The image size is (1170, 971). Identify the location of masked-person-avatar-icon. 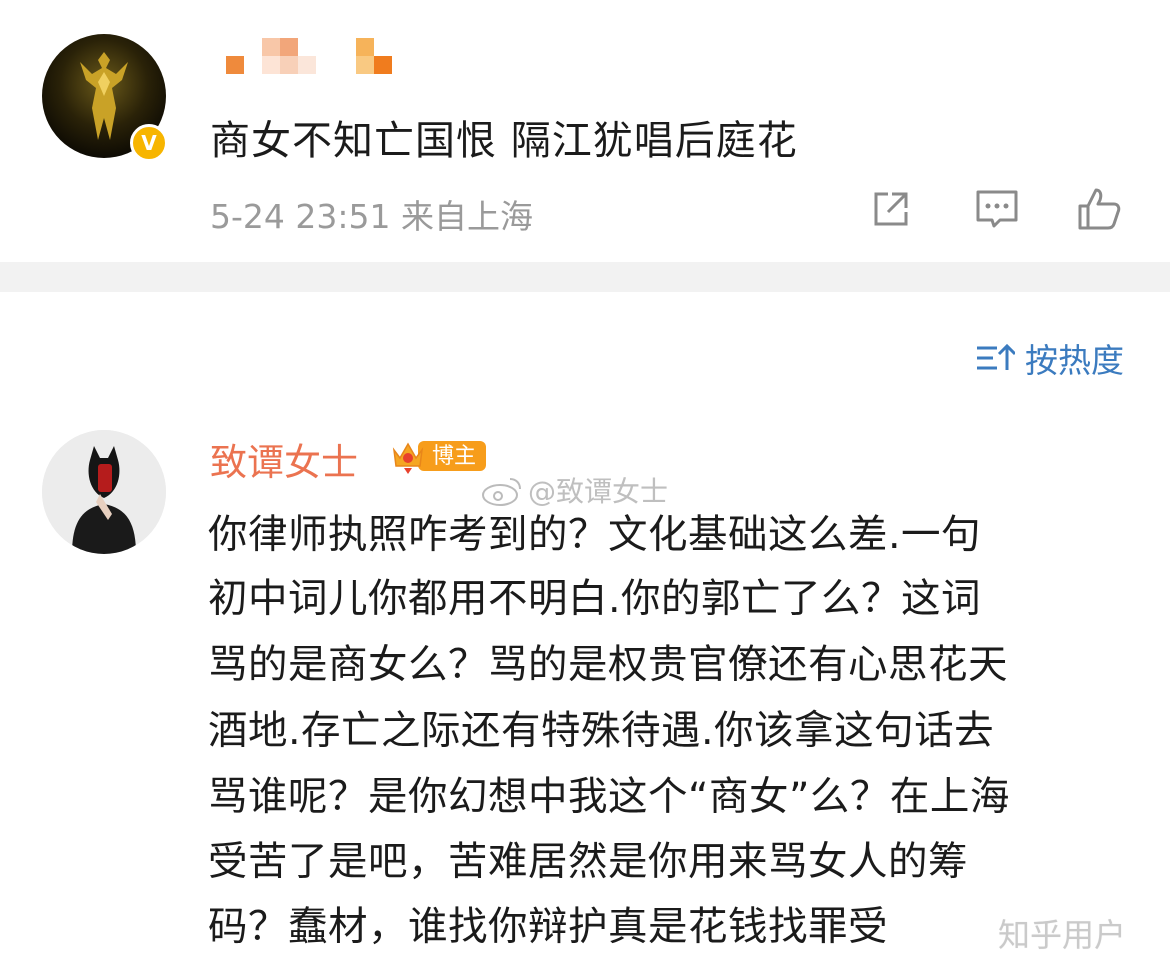
(104, 492).